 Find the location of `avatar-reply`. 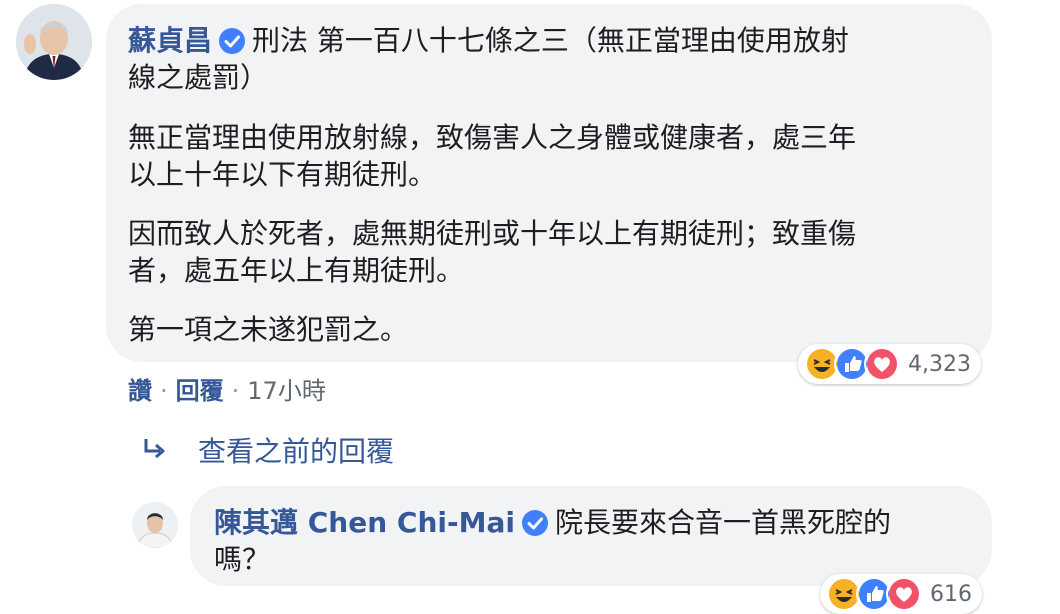

avatar-reply is located at coordinates (155, 525).